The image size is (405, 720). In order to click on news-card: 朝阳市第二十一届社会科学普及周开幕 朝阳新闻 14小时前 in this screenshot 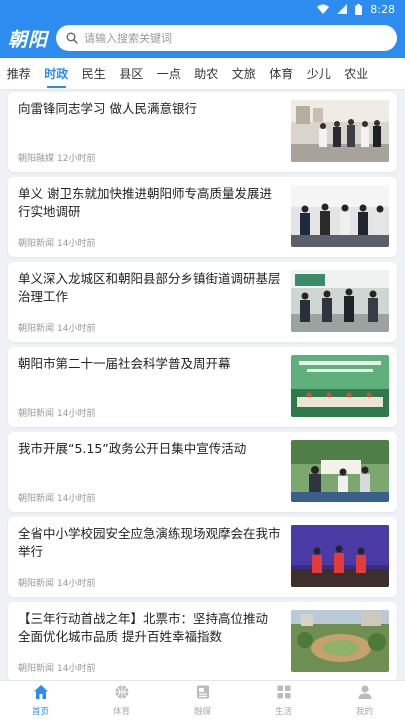, I will do `click(202, 387)`.